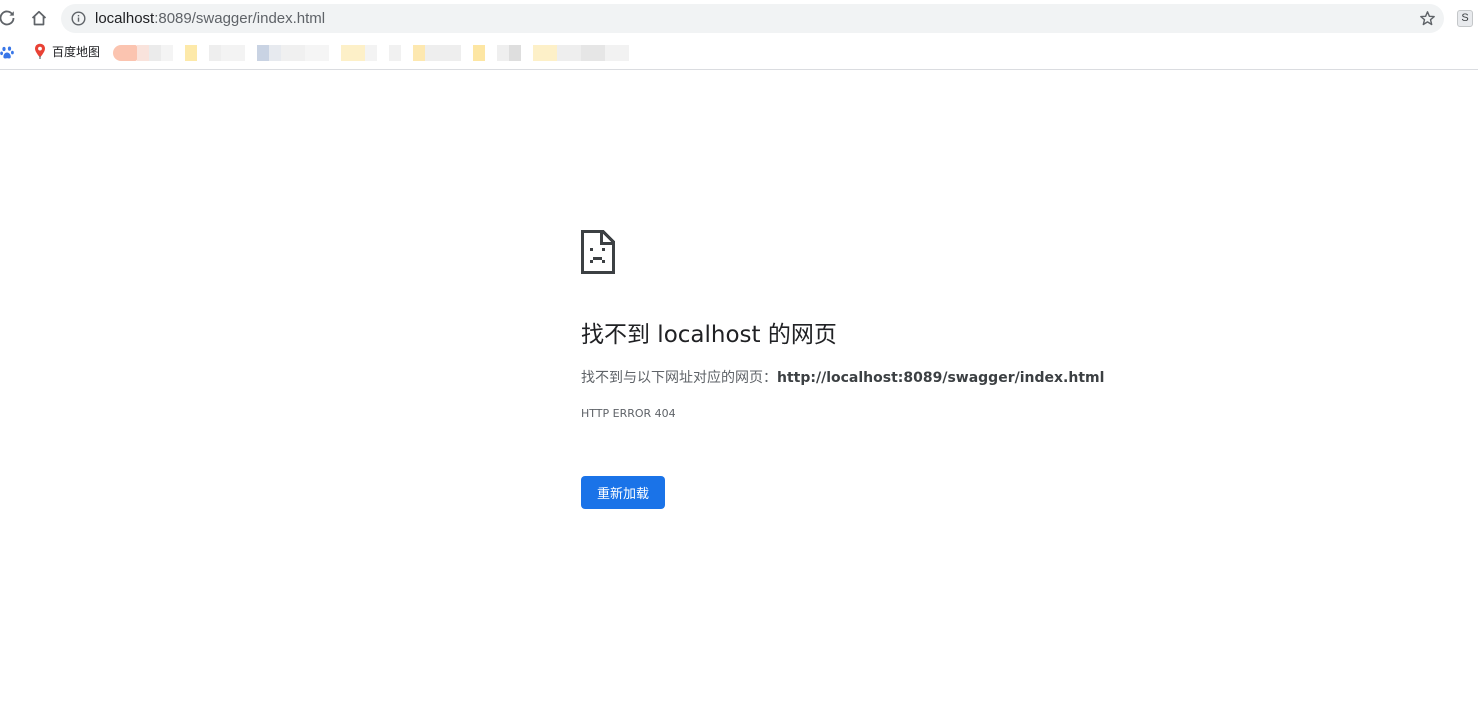  What do you see at coordinates (623, 492) in the screenshot?
I see `reload-button: 重新加载` at bounding box center [623, 492].